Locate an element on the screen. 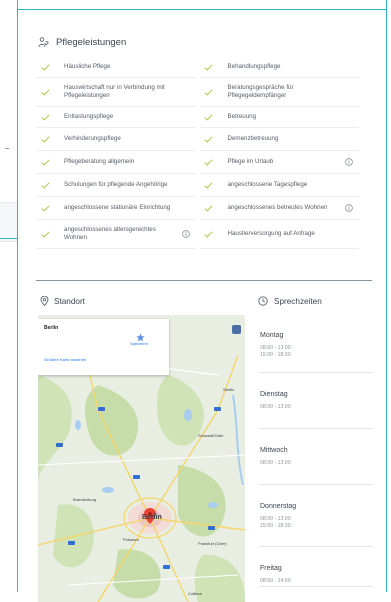 The image size is (391, 602). standort-heading: Standort is located at coordinates (62, 301).